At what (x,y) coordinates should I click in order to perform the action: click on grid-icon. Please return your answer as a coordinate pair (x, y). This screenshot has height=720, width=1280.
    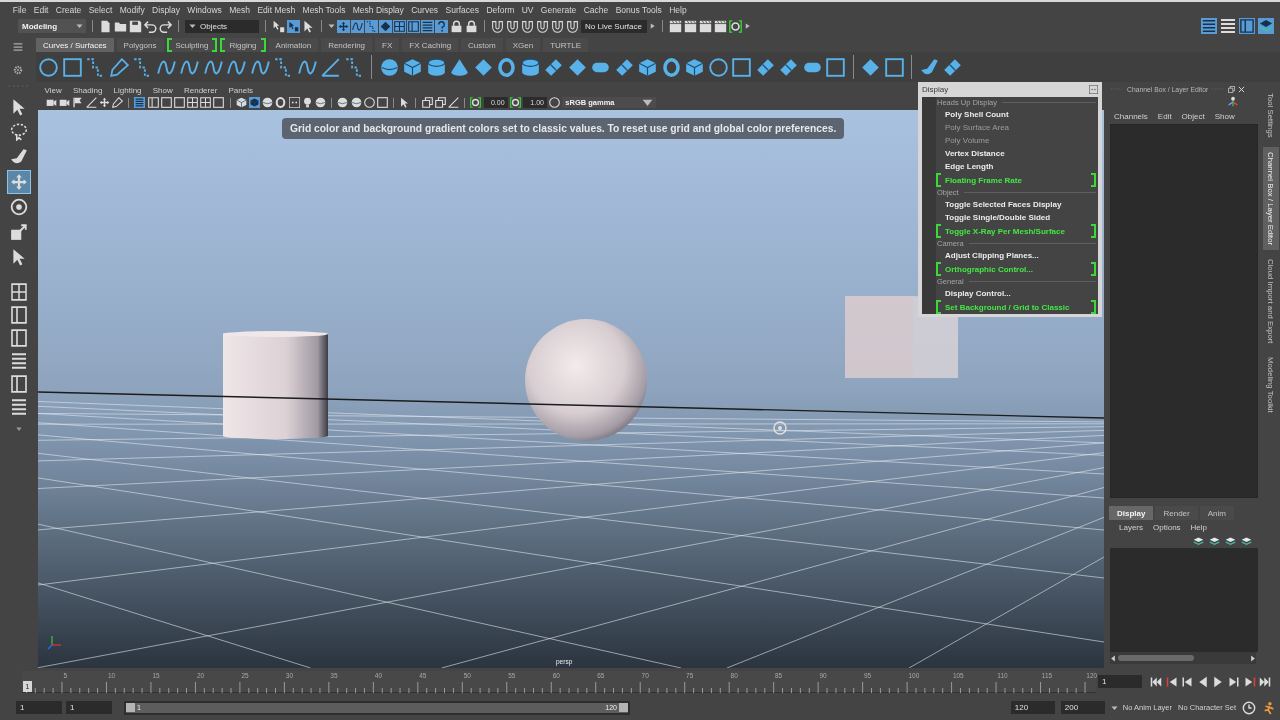
    Looking at the image, I should click on (399, 26).